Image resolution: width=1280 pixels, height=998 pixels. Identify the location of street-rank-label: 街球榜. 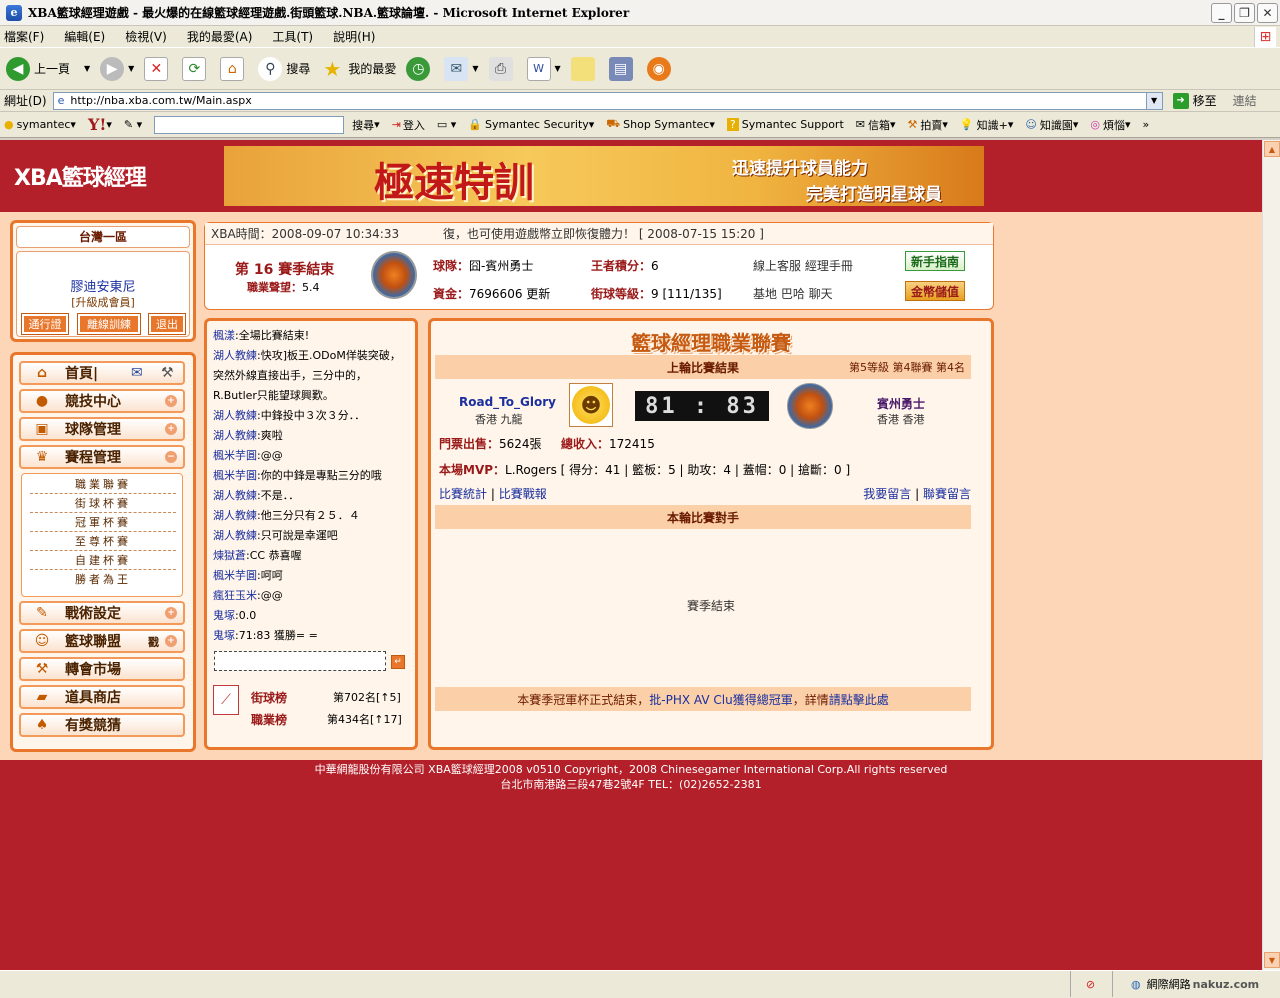
(269, 697).